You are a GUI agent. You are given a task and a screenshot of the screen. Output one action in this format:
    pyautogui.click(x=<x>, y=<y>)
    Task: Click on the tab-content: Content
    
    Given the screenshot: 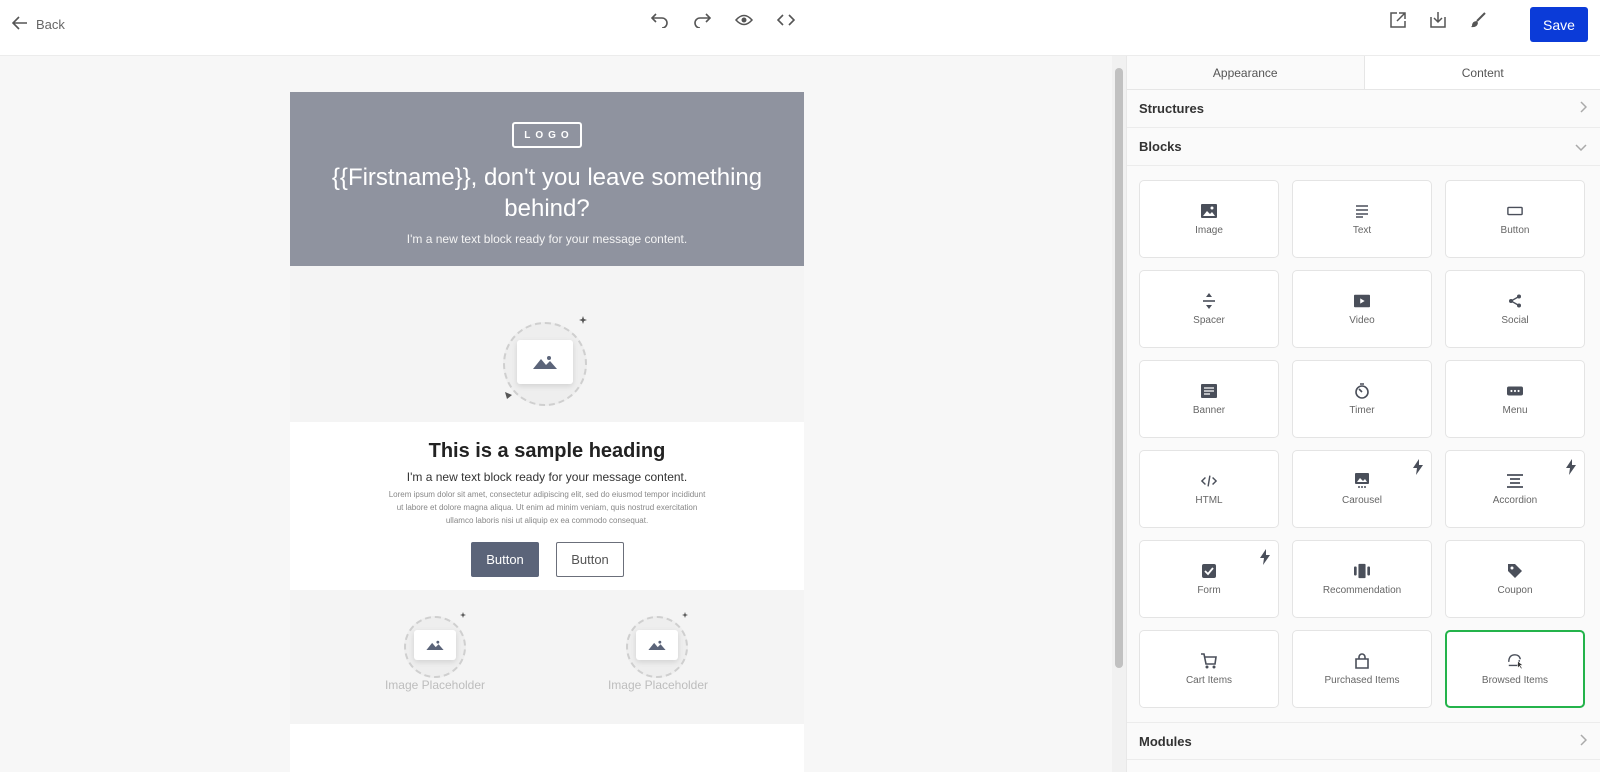 What is the action you would take?
    pyautogui.click(x=1481, y=72)
    